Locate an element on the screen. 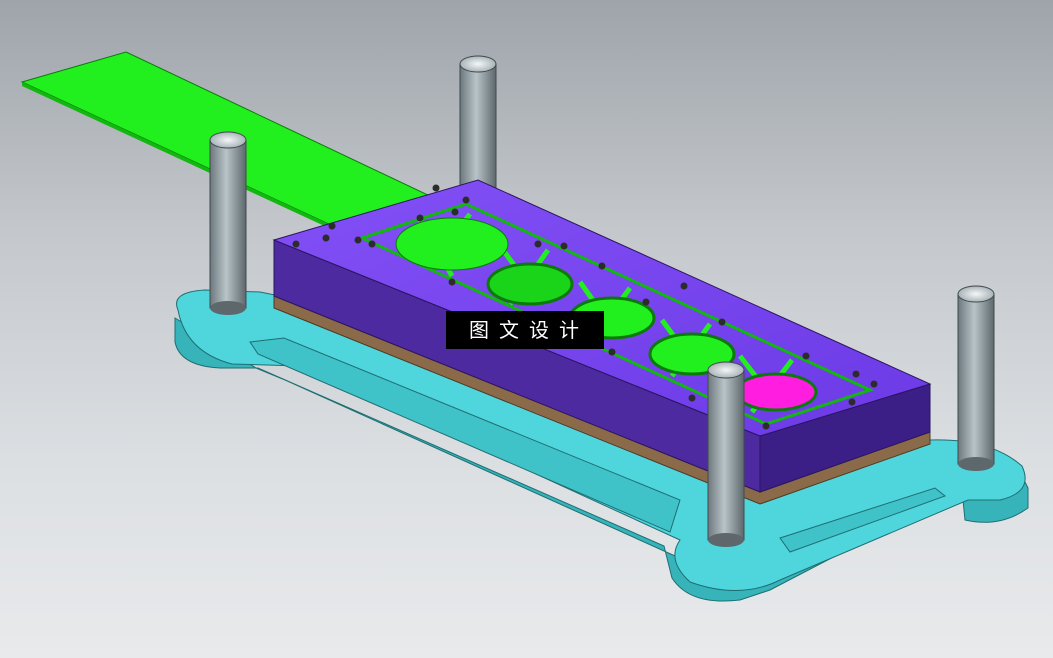 The image size is (1053, 658). guide-post-left is located at coordinates (228, 223).